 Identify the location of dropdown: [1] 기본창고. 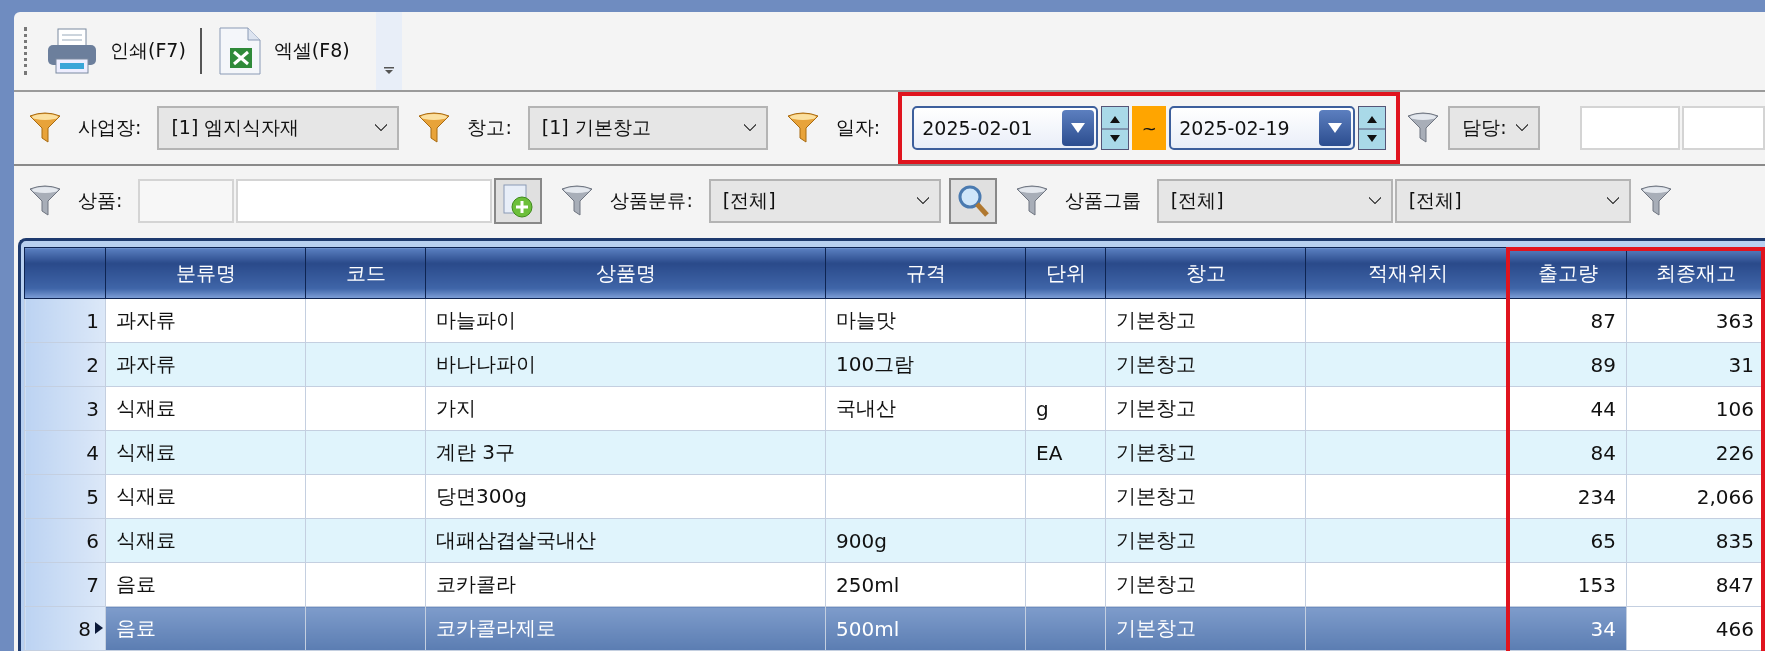
(647, 128).